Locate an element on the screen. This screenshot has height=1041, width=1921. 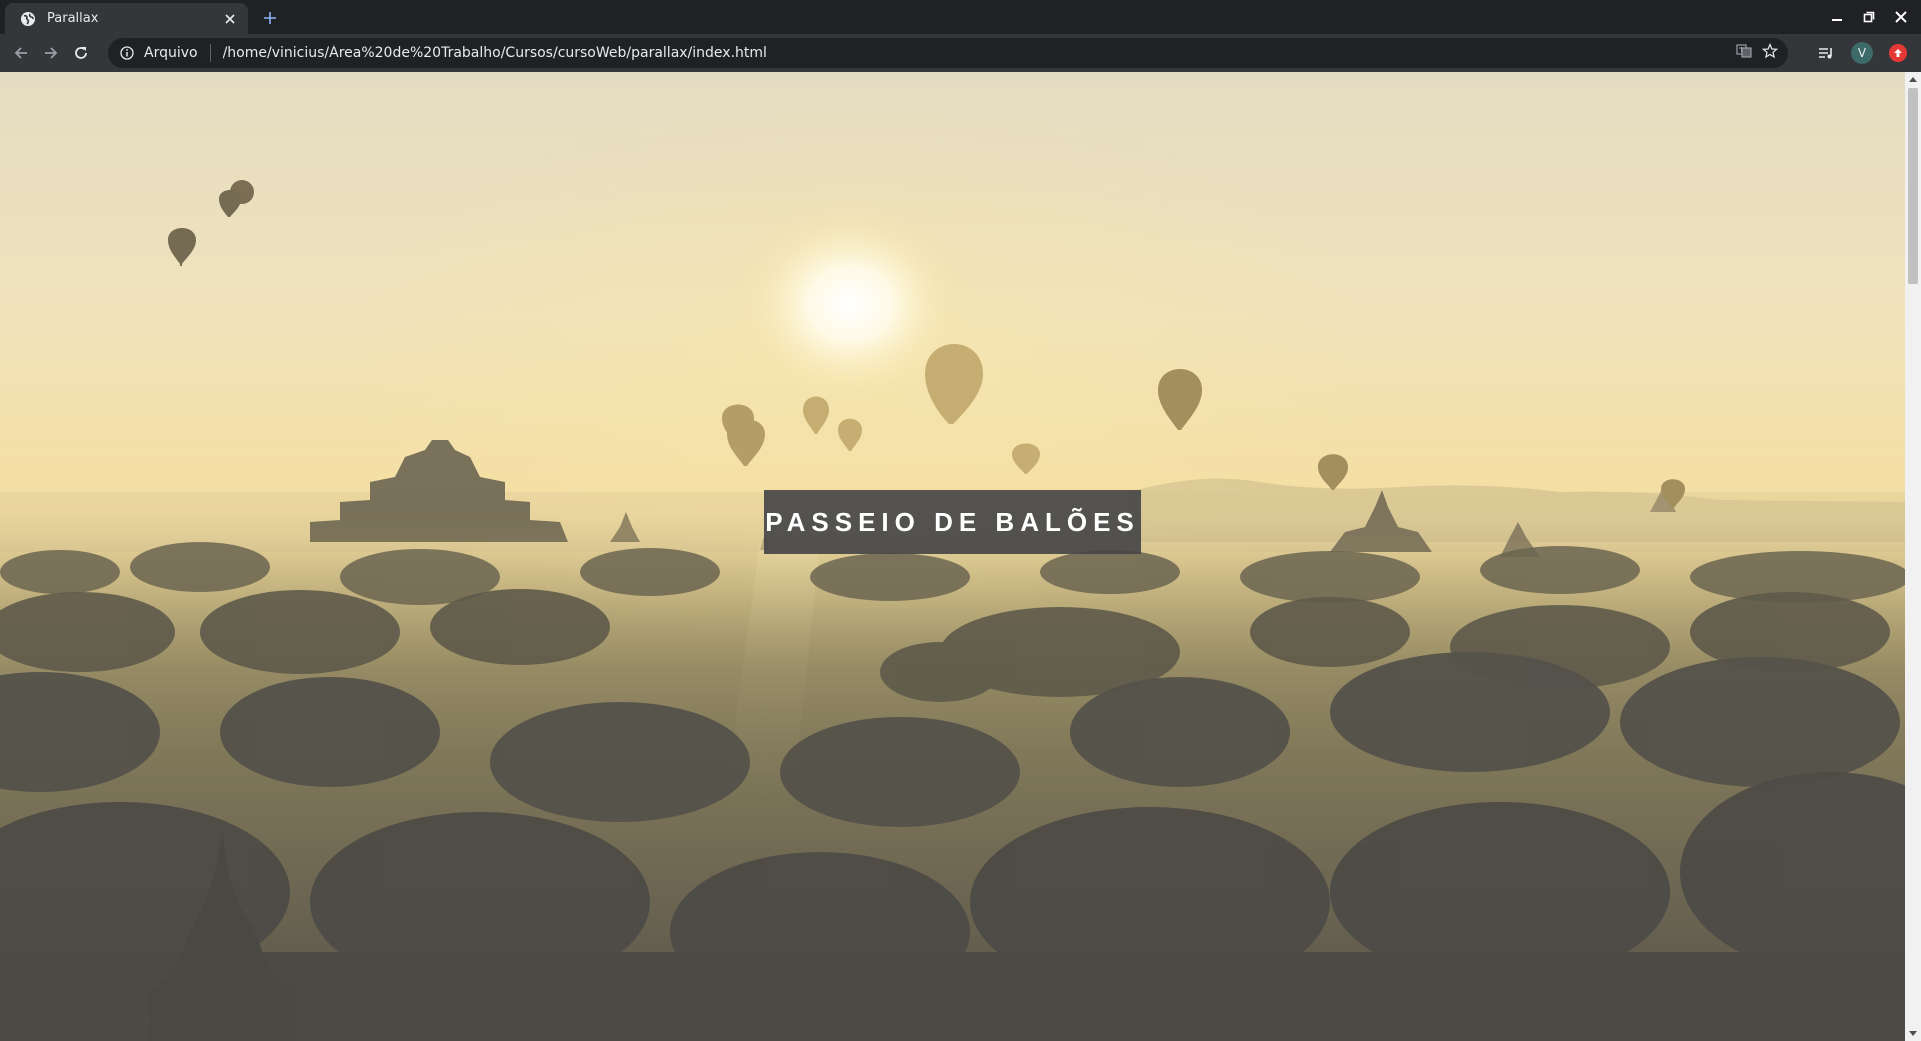
minimize-icon is located at coordinates (1837, 20).